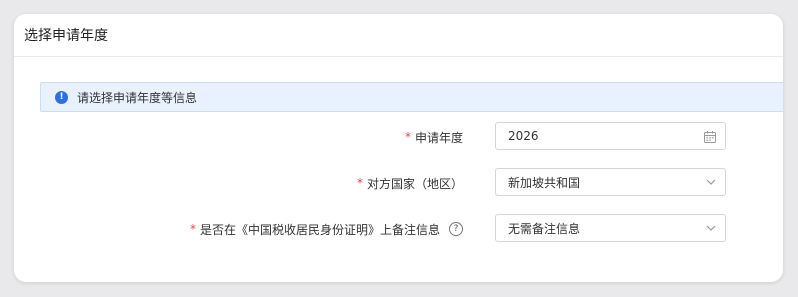 This screenshot has width=798, height=297. What do you see at coordinates (456, 229) in the screenshot?
I see `question-circle-icon: ?` at bounding box center [456, 229].